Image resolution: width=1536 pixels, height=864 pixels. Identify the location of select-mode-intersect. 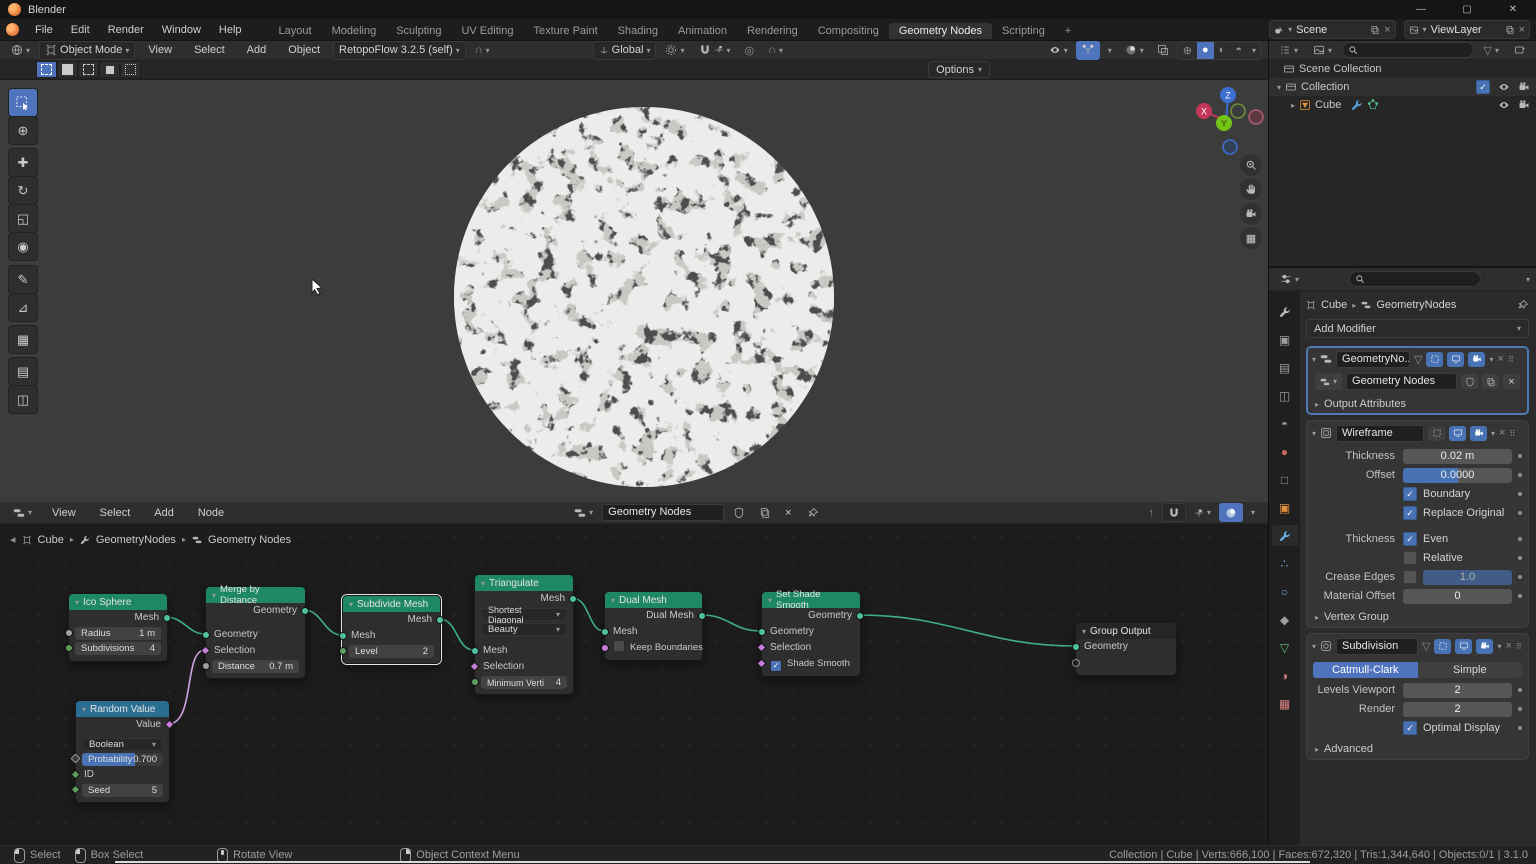
(130, 69).